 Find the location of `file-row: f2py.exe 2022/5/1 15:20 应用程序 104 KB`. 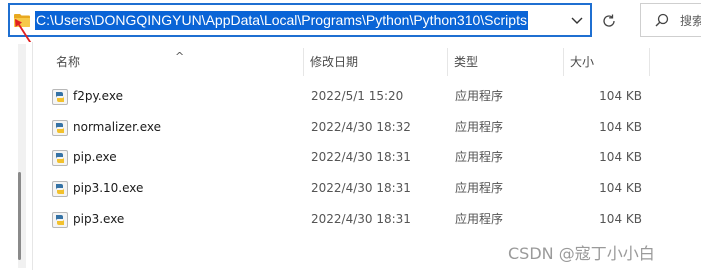

file-row: f2py.exe 2022/5/1 15:20 应用程序 104 KB is located at coordinates (375, 96).